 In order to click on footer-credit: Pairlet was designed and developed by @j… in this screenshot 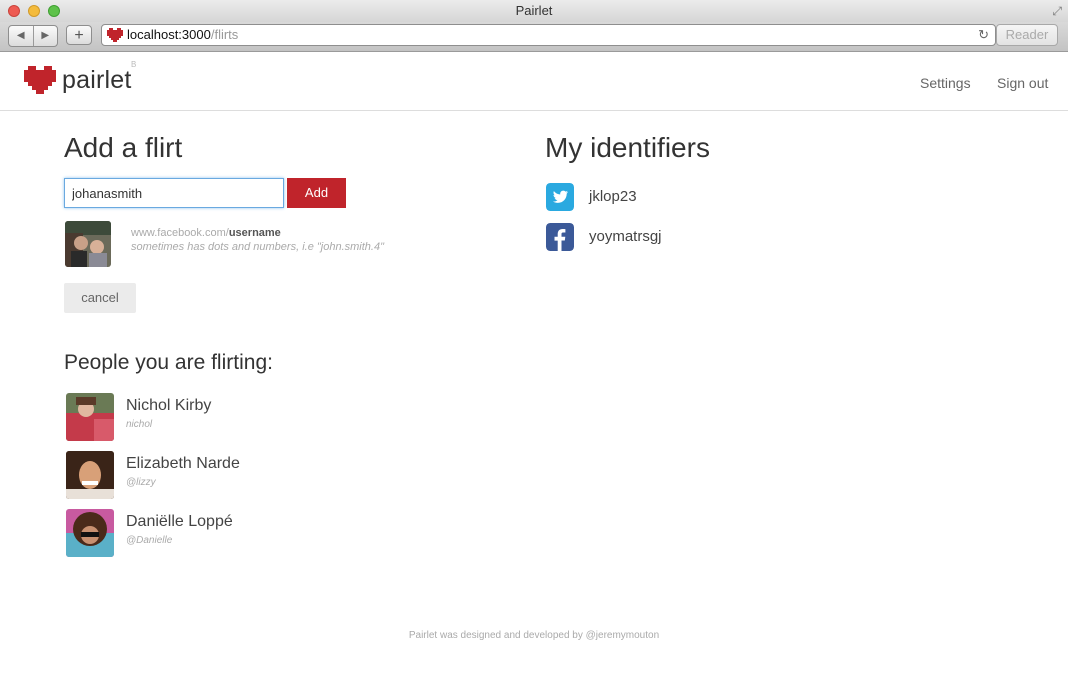, I will do `click(534, 635)`.